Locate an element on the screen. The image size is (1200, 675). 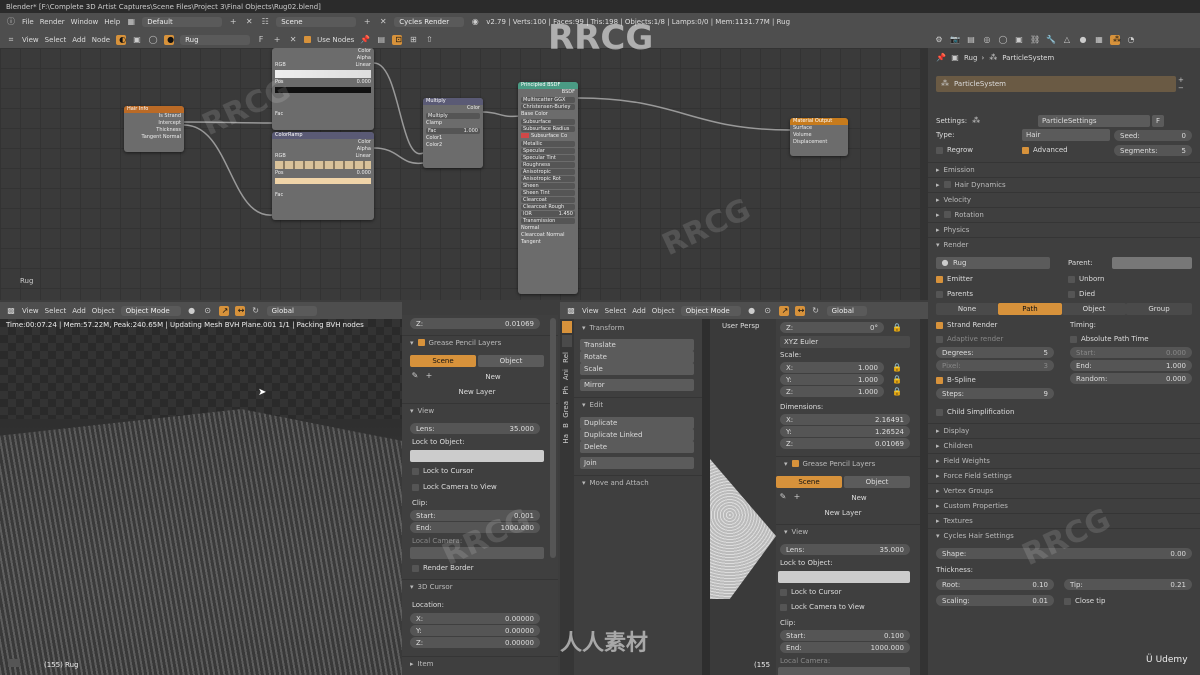
socket-intercept: Intercept is located at coordinates (154, 123).